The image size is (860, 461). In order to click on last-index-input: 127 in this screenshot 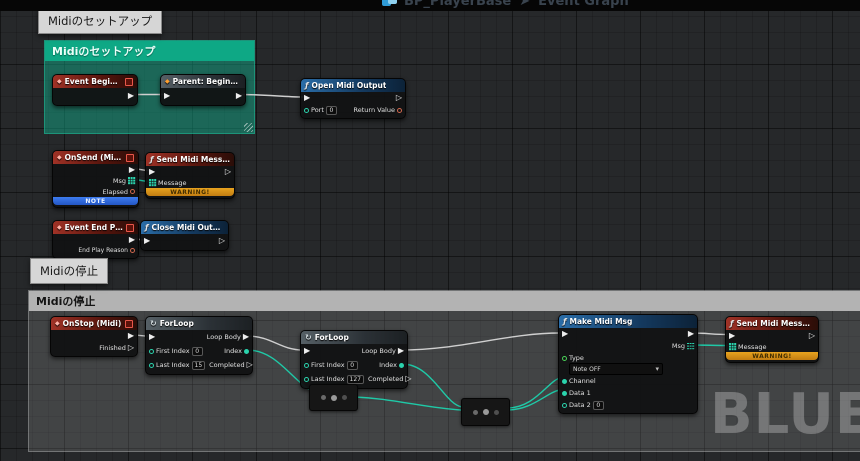, I will do `click(355, 379)`.